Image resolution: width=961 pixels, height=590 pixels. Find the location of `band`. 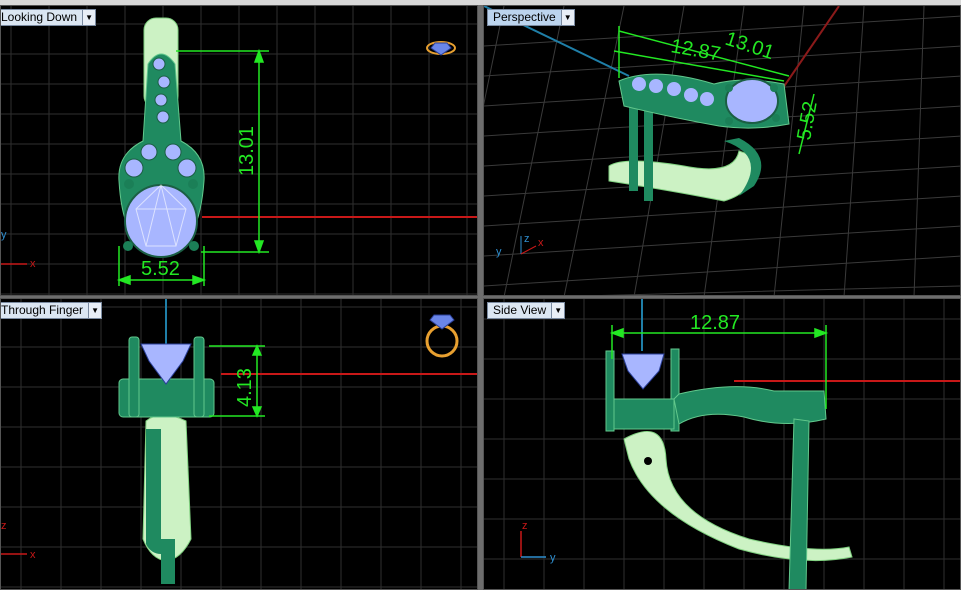

band is located at coordinates (750, 405).